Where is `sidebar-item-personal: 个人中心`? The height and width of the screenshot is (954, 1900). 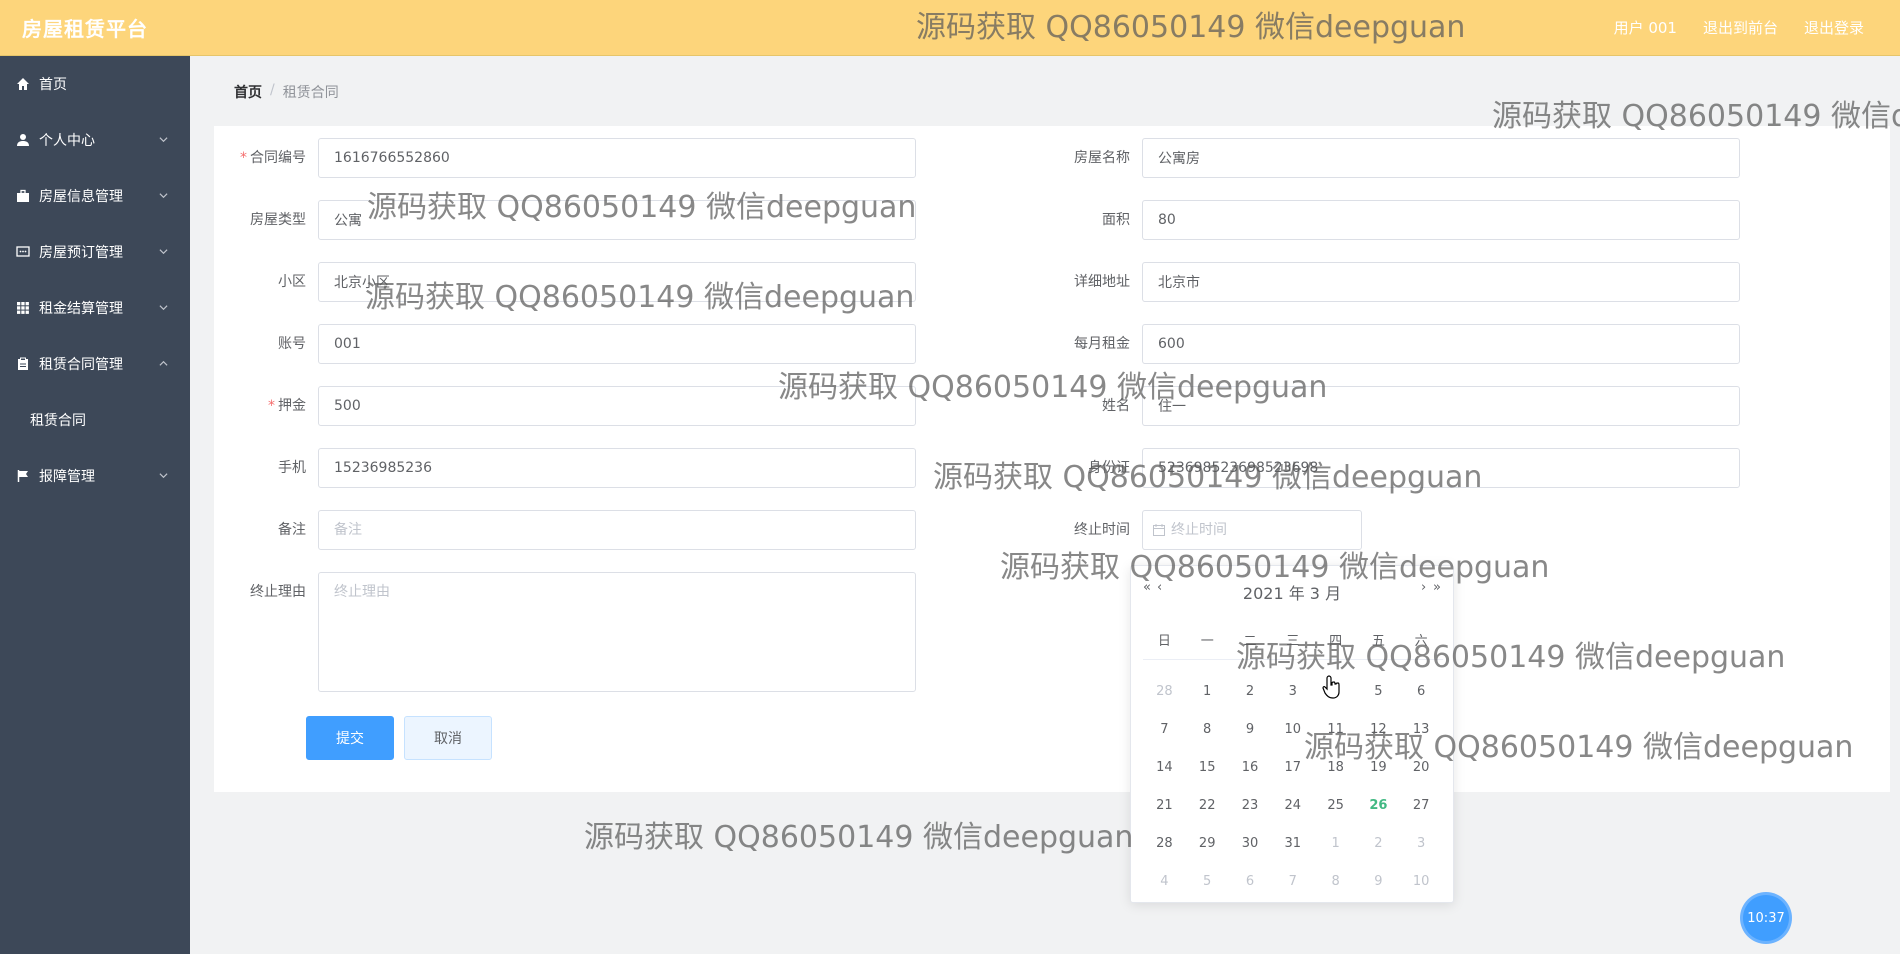 sidebar-item-personal: 个人中心 is located at coordinates (95, 140).